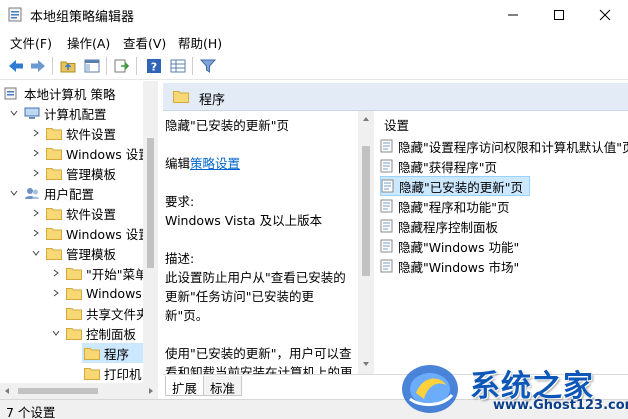 The height and width of the screenshot is (419, 628). I want to click on forward-button, so click(38, 66).